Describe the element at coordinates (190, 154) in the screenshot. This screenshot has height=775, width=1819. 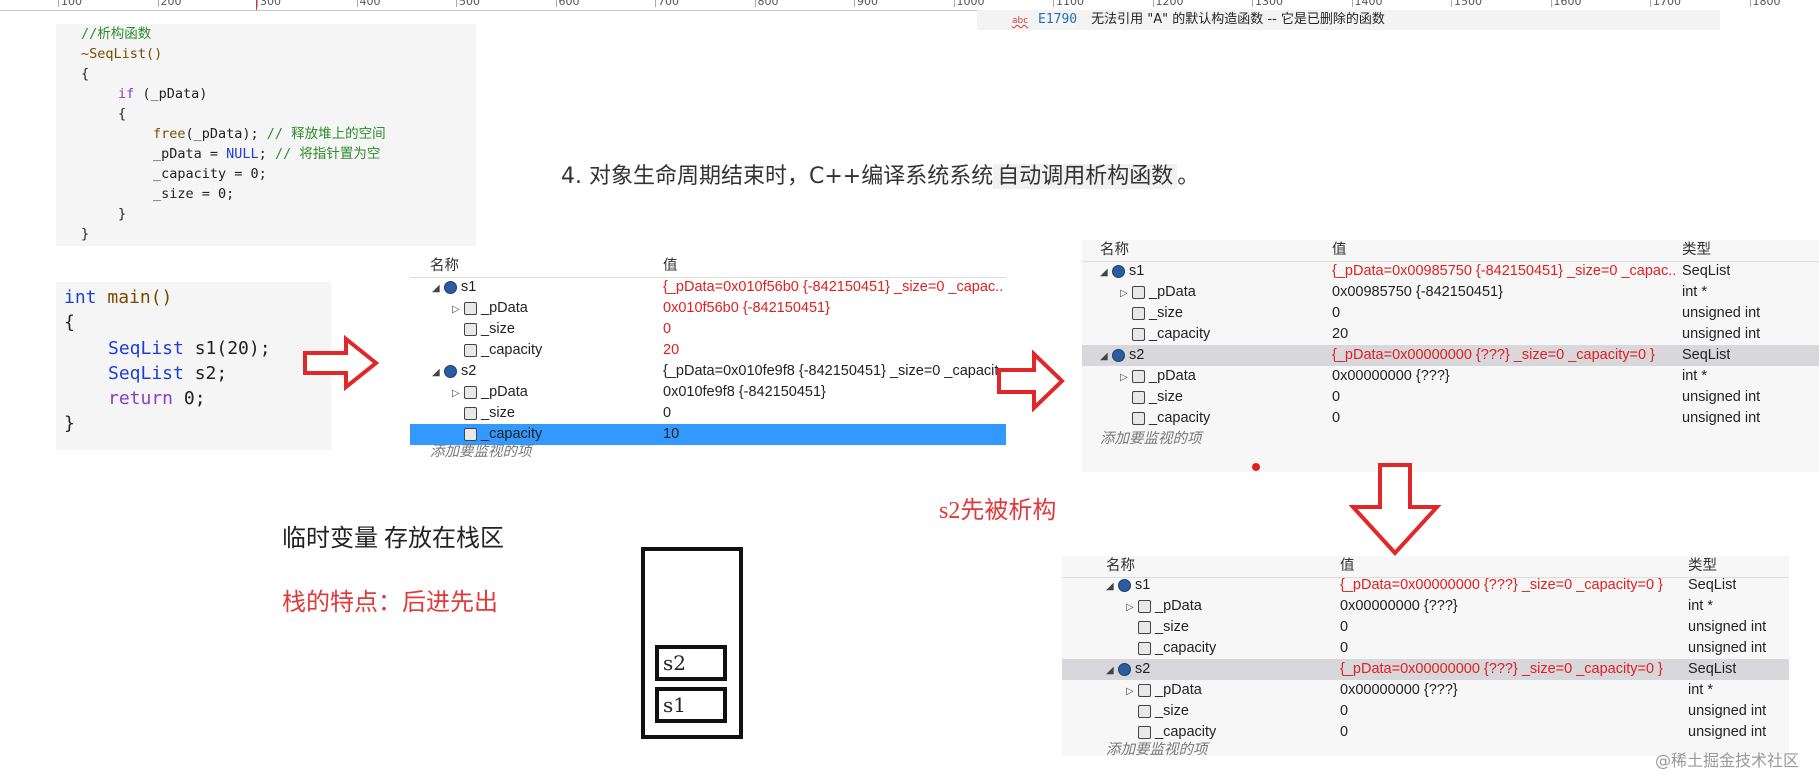
I see `code-text: _pData =` at that location.